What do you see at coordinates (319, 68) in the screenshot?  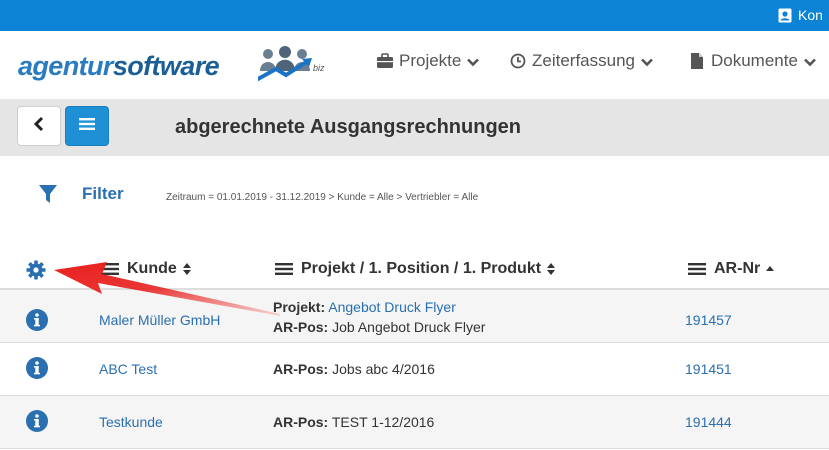 I see `logo-tld: biz` at bounding box center [319, 68].